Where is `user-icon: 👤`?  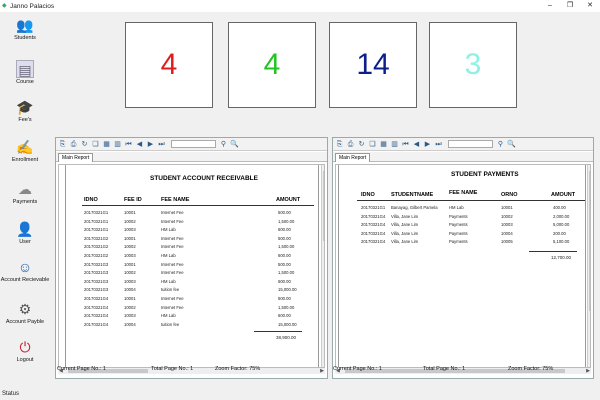 user-icon: 👤 is located at coordinates (25, 229).